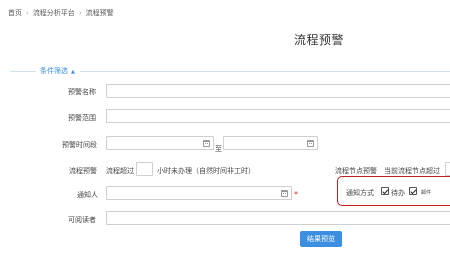  Describe the element at coordinates (412, 171) in the screenshot. I see `node-warning-prefix: 当前流程节点超过` at that location.